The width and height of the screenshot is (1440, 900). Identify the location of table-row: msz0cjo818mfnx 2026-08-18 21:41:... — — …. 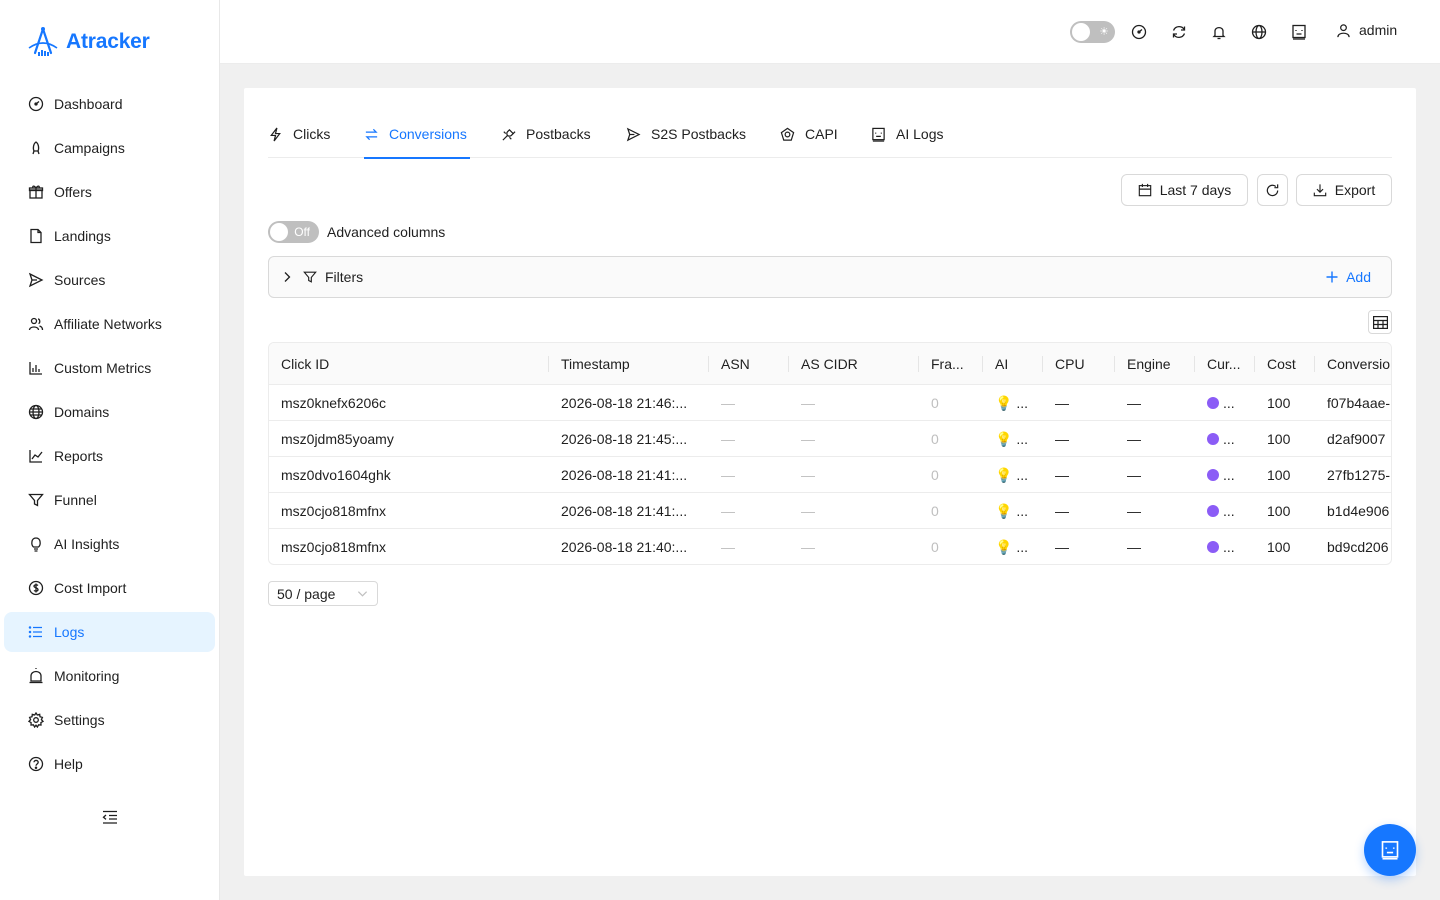
(830, 511).